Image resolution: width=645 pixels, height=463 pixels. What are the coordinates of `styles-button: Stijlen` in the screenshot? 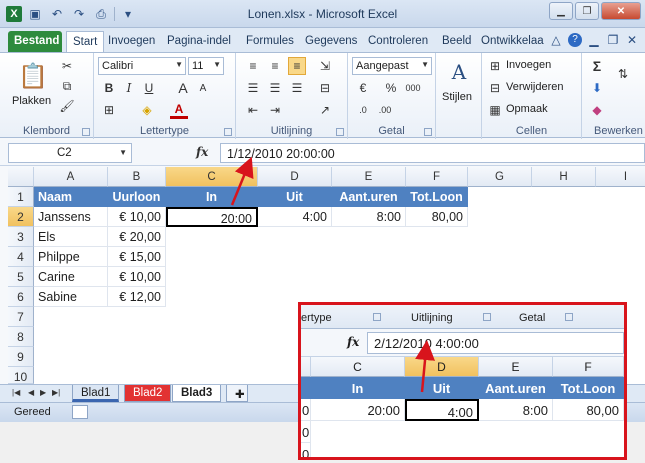 It's located at (457, 97).